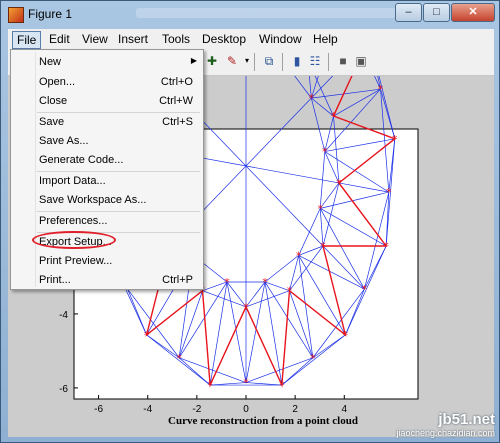 Image resolution: width=500 pixels, height=443 pixels. Describe the element at coordinates (247, 61) in the screenshot. I see `brush-dropdown-icon: ▾` at that location.